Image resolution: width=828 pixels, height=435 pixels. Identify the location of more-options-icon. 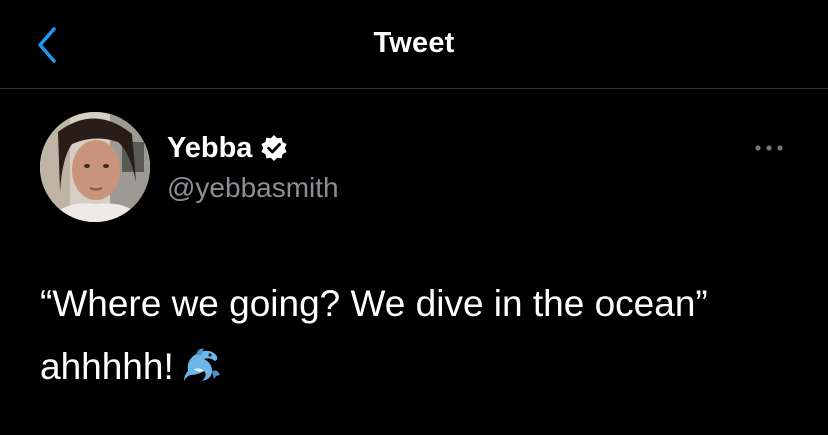
(770, 148).